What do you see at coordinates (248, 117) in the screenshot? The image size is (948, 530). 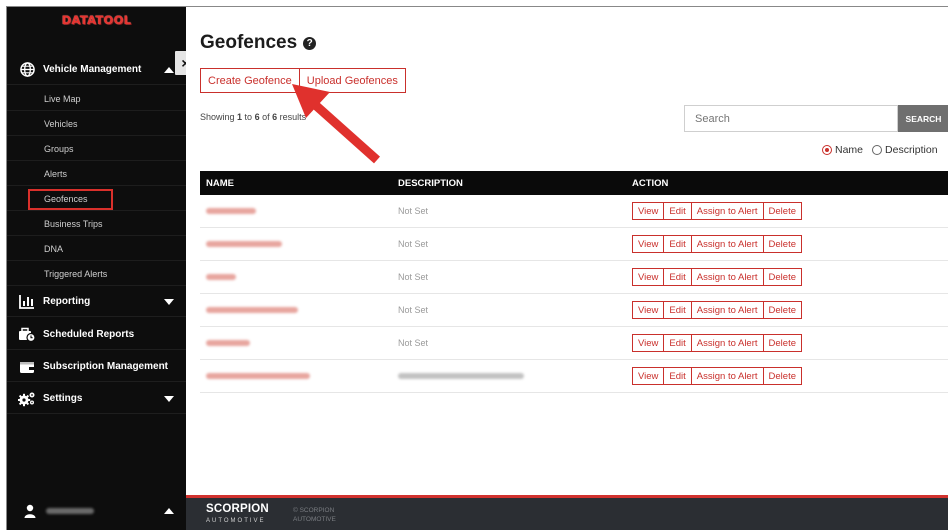 I see `results-to-label: to` at bounding box center [248, 117].